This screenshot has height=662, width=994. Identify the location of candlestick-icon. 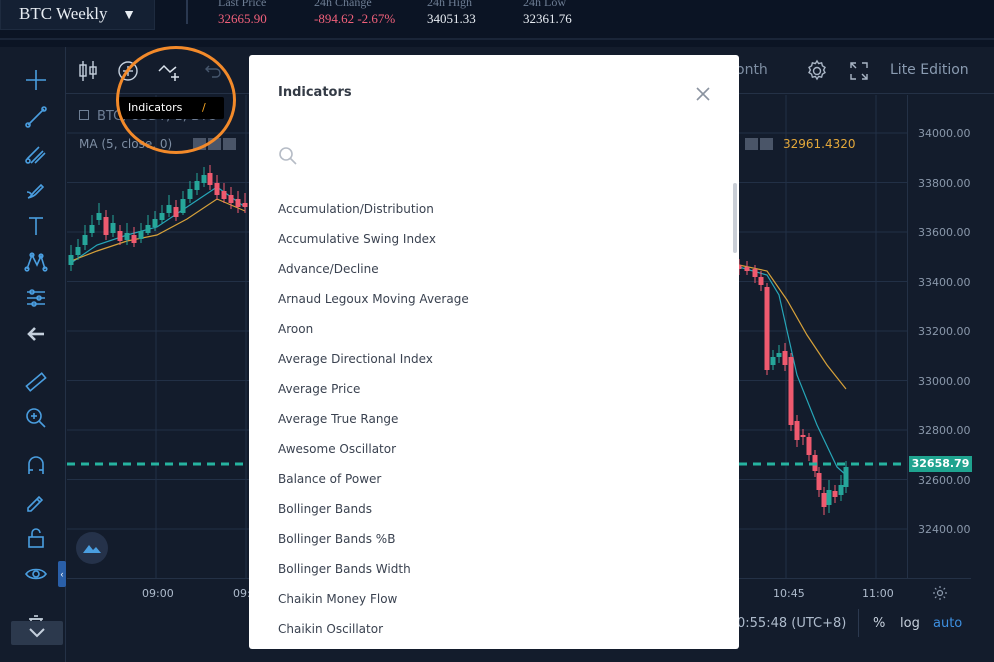
(88, 71).